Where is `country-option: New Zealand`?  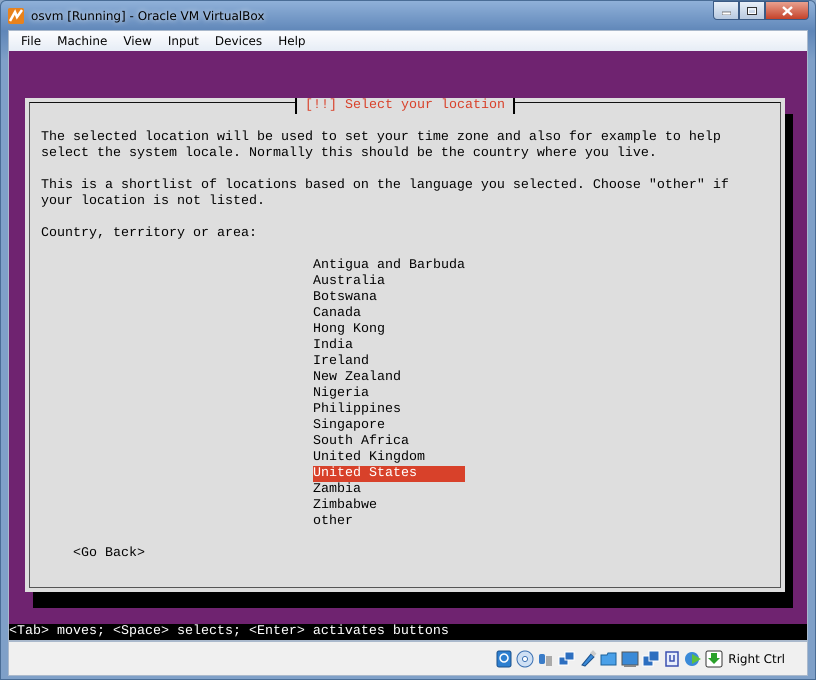
country-option: New Zealand is located at coordinates (389, 378).